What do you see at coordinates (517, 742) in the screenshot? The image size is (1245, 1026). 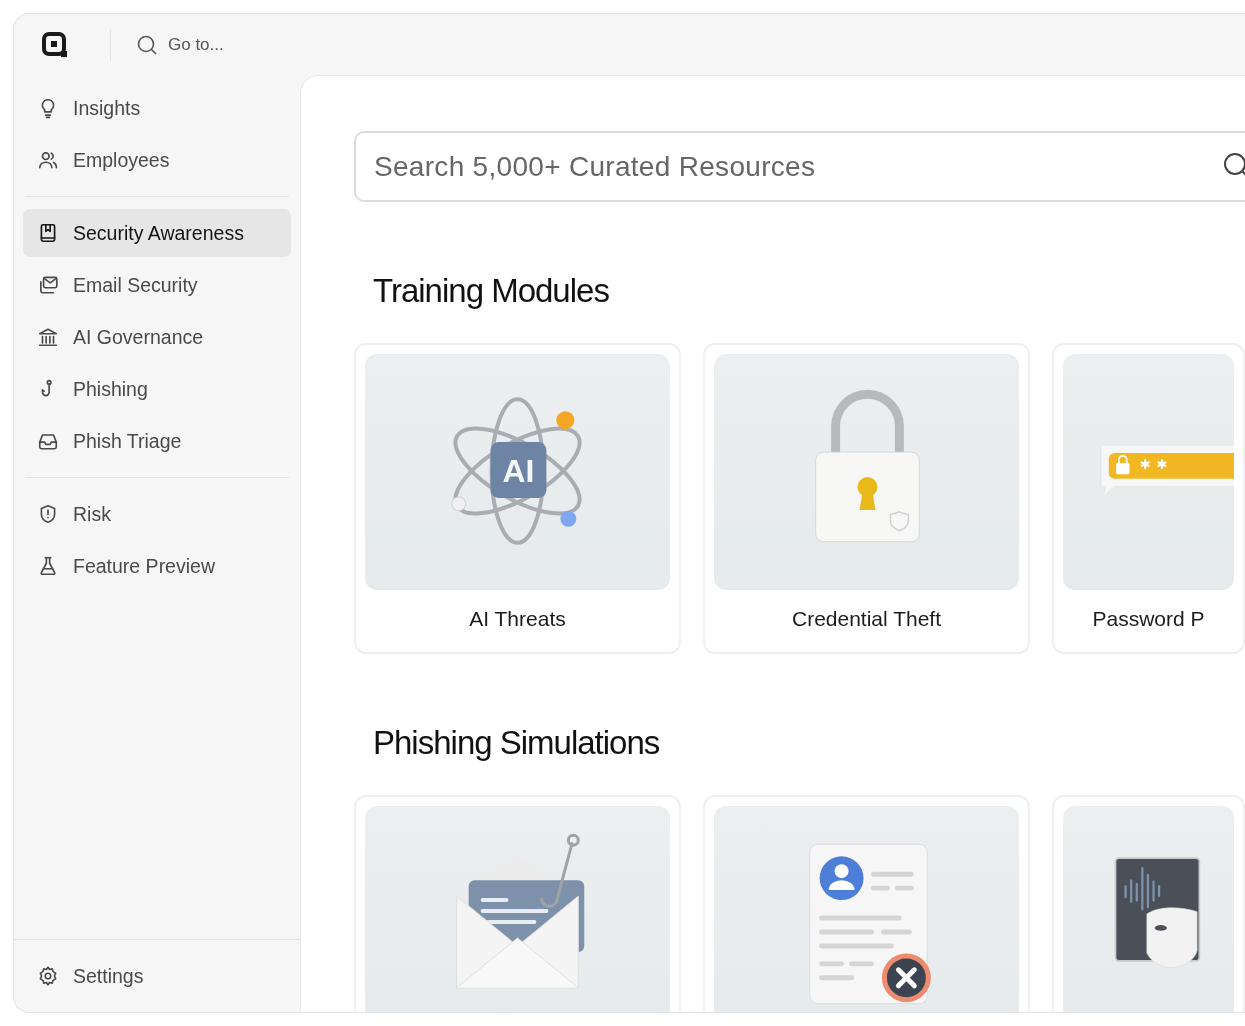 I see `section-heading: Phishing Simulations` at bounding box center [517, 742].